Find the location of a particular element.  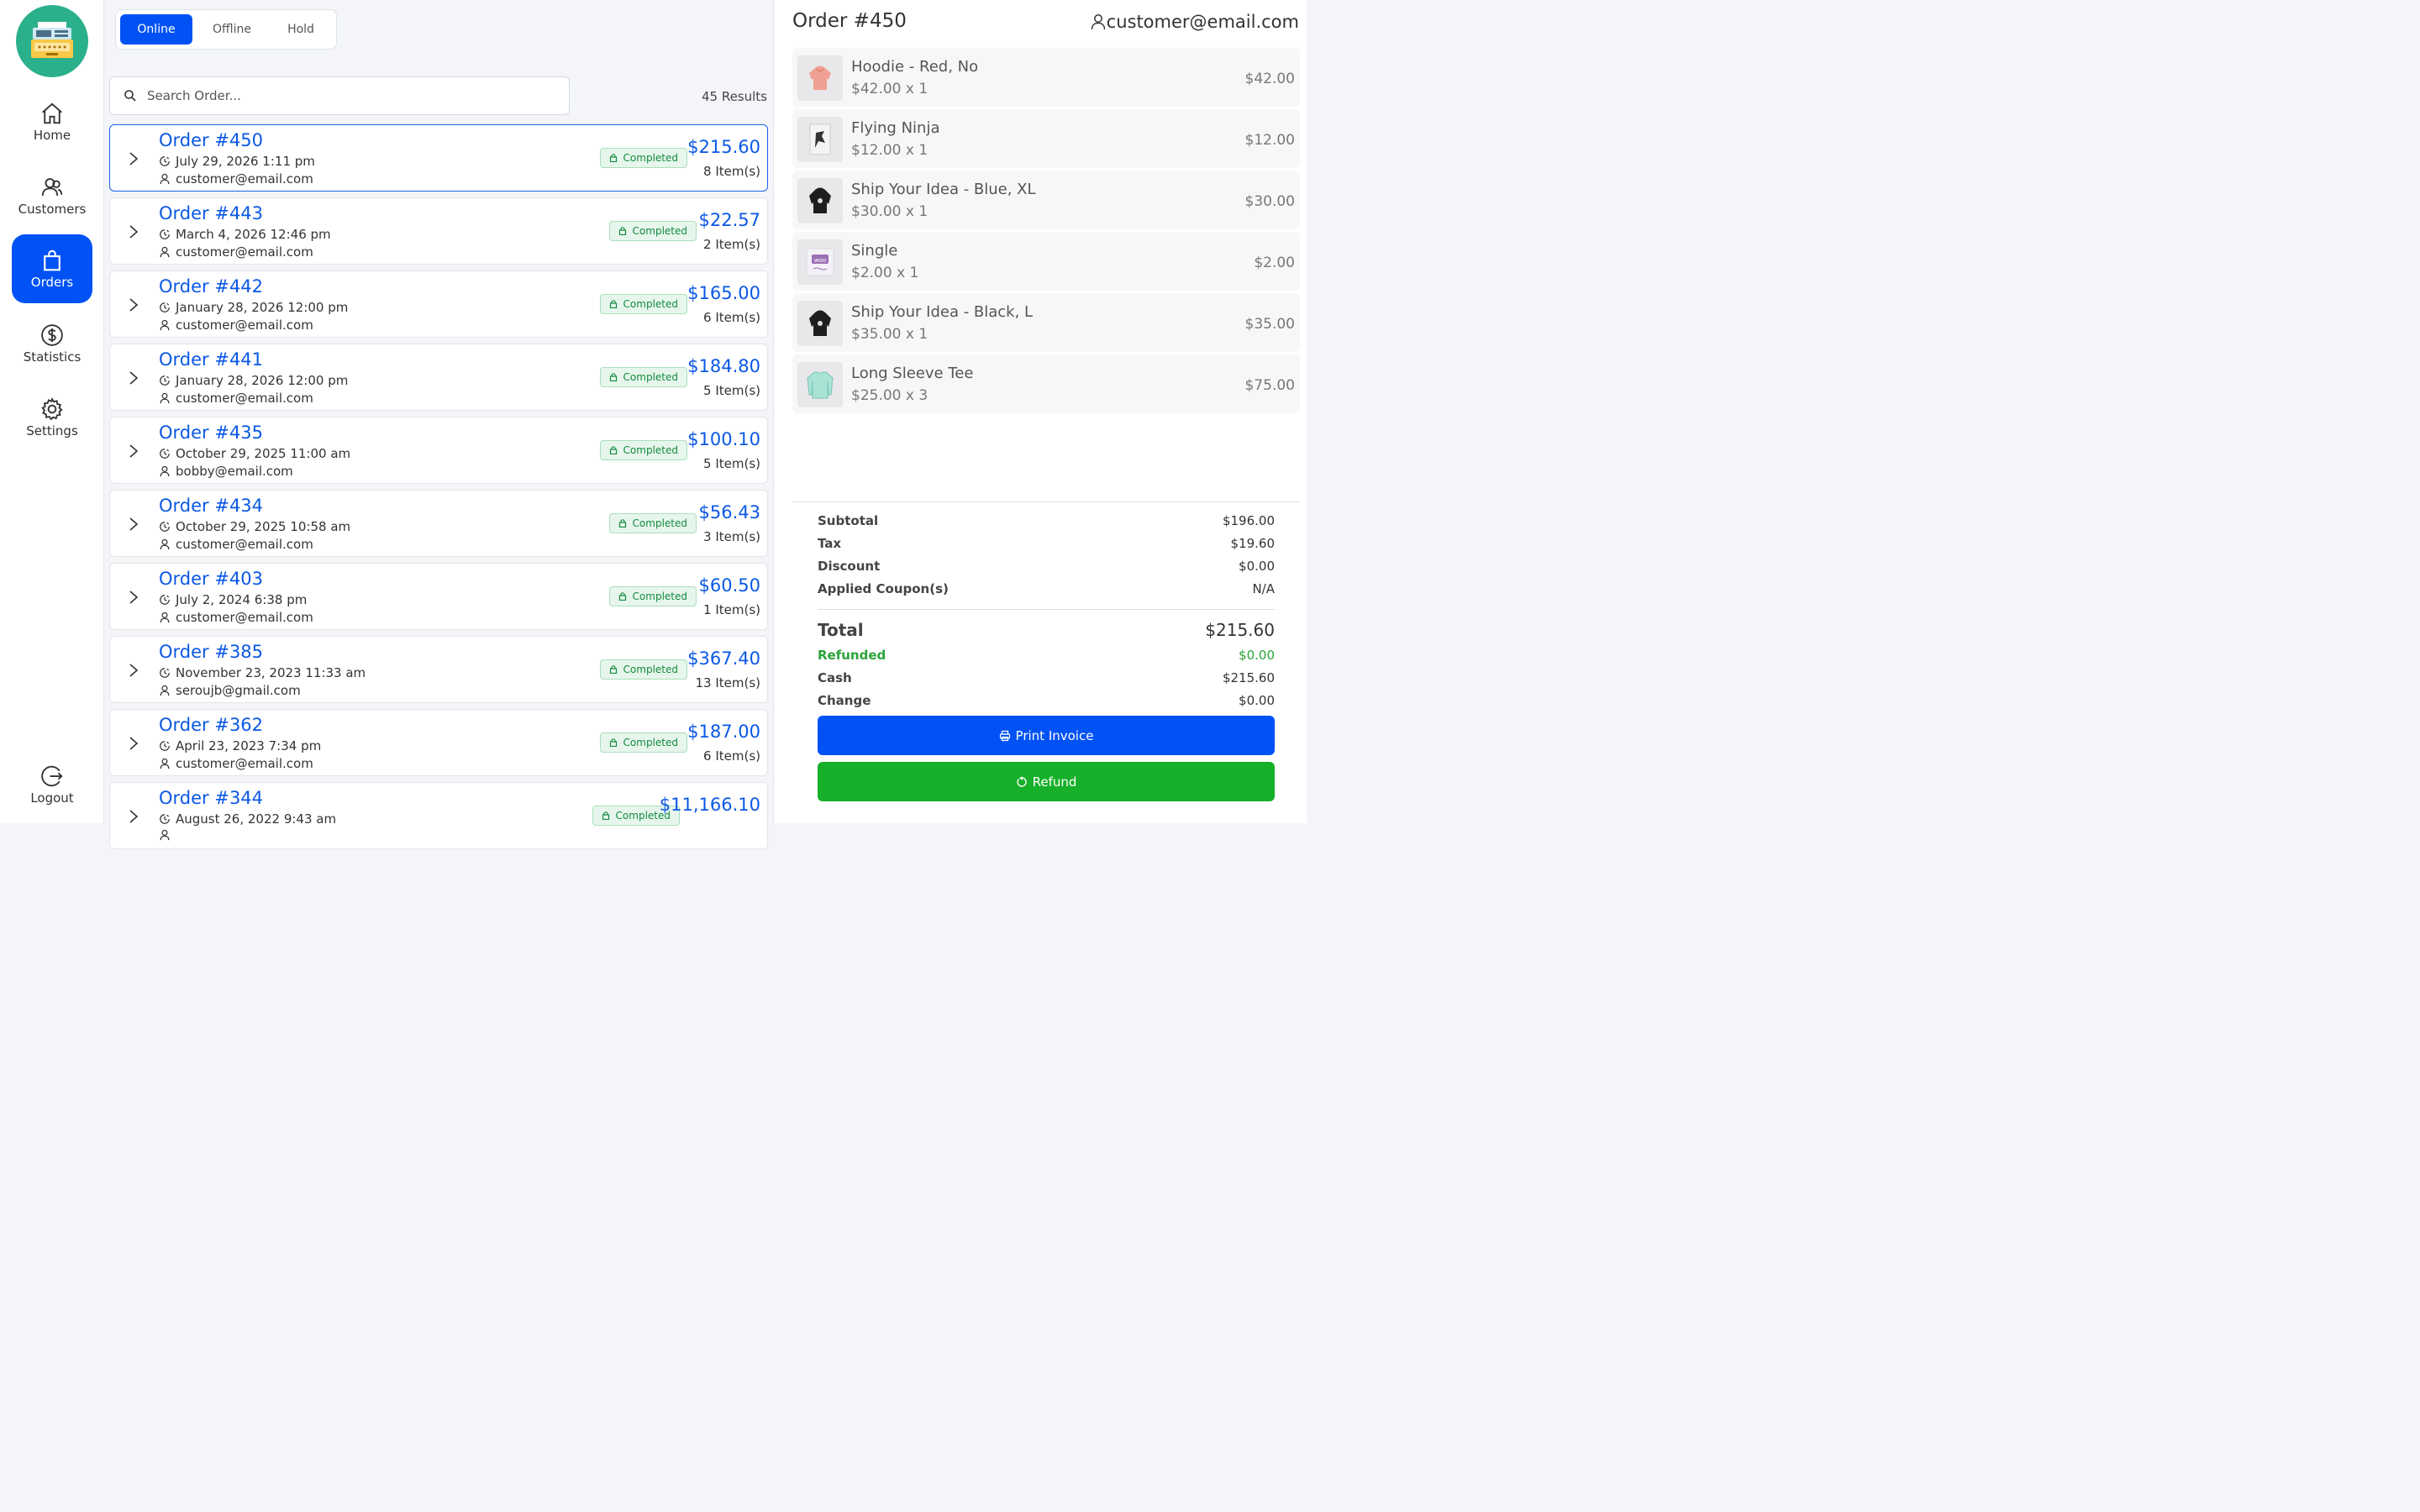

order-item-count: 3 Item(s) is located at coordinates (732, 536).